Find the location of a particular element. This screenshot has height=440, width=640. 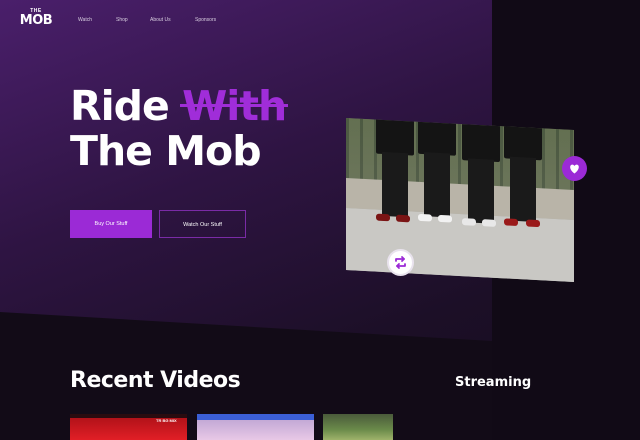

watch-our-stuff-button: Watch Our Stuff is located at coordinates (202, 224).